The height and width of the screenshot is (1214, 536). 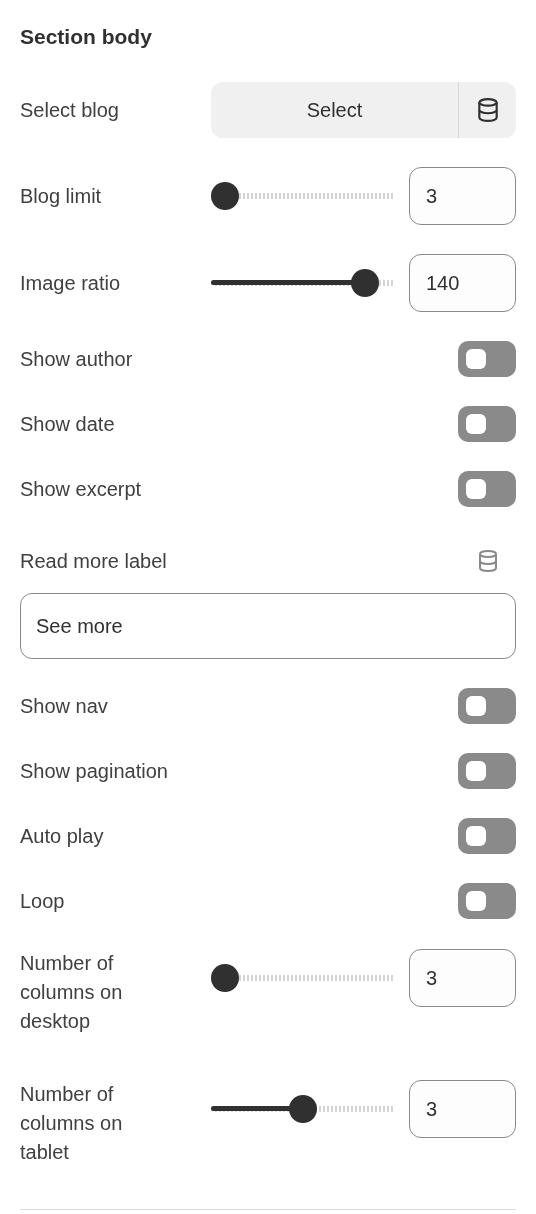 I want to click on setting-label: Loop, so click(x=42, y=901).